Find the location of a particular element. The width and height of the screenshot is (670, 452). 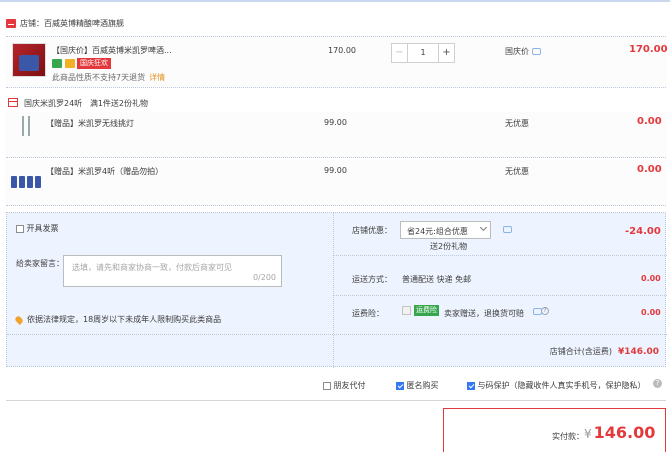

invoice-option: 开具发票 is located at coordinates (37, 228).